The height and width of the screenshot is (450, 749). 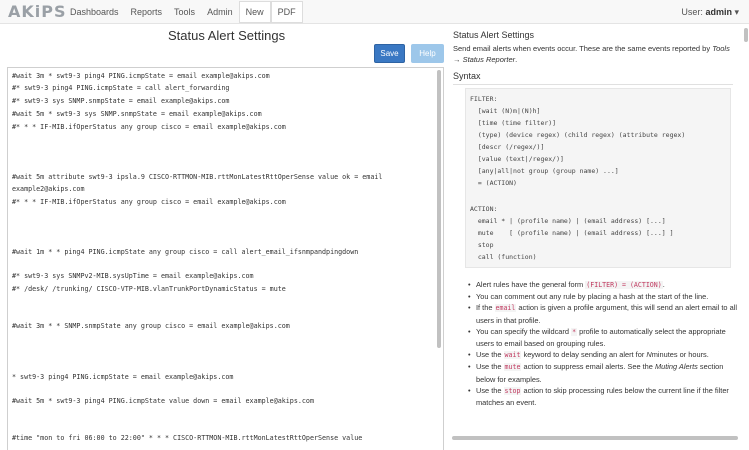 What do you see at coordinates (595, 438) in the screenshot?
I see `help-horizontal-scrollbar` at bounding box center [595, 438].